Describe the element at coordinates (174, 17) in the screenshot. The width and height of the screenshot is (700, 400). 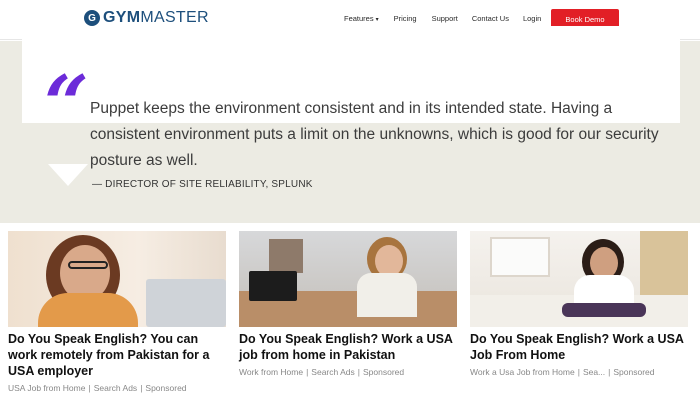
I see `logo-master-text: MASTER` at that location.